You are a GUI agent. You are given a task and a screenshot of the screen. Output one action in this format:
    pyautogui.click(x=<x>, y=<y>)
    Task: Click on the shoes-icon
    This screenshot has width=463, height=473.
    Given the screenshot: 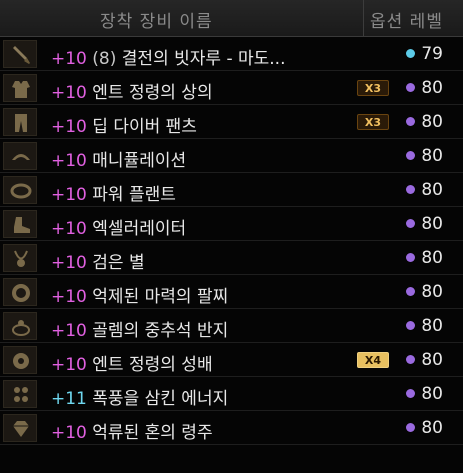 What is the action you would take?
    pyautogui.click(x=20, y=224)
    